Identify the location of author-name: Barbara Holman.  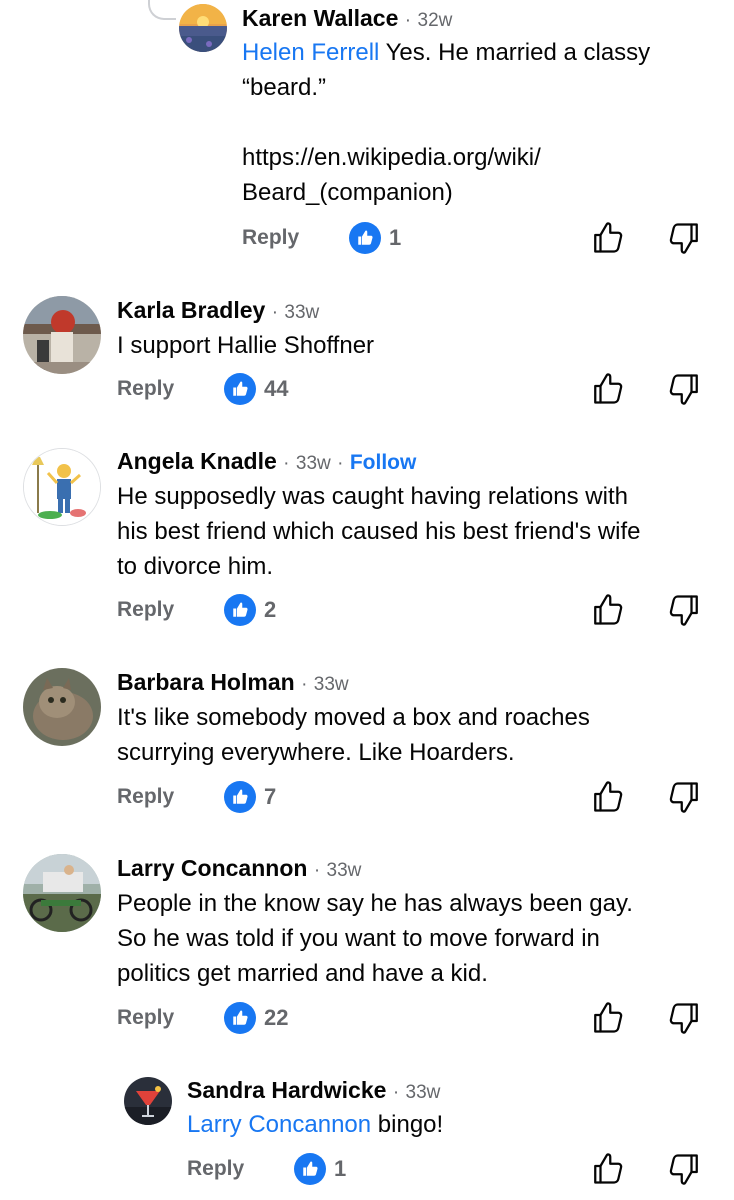
(206, 682).